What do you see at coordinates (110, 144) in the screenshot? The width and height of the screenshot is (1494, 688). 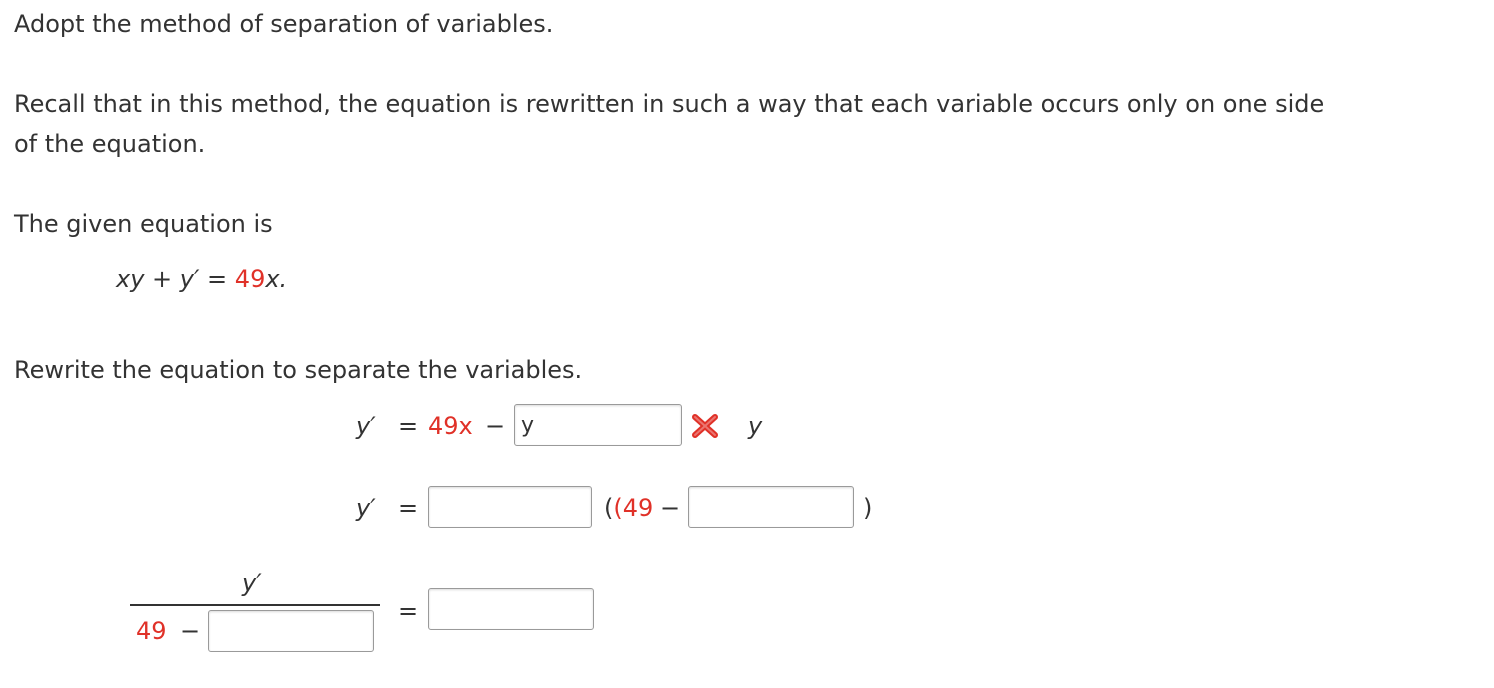 I see `recall-line-2: of the equation.` at bounding box center [110, 144].